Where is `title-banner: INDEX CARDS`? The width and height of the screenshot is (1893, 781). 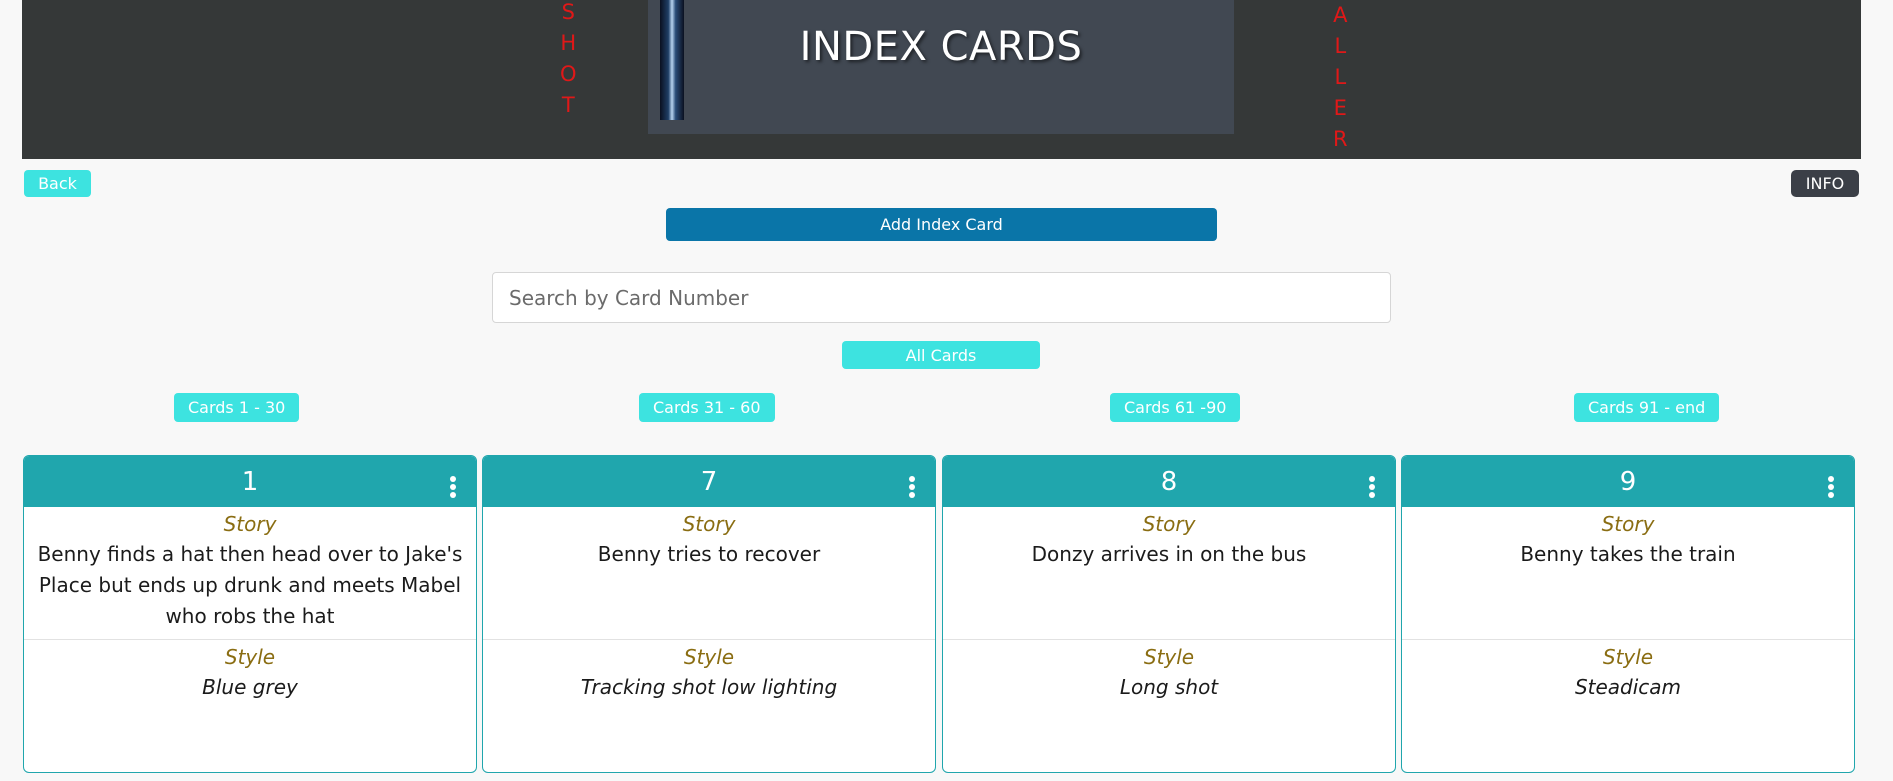 title-banner: INDEX CARDS is located at coordinates (941, 67).